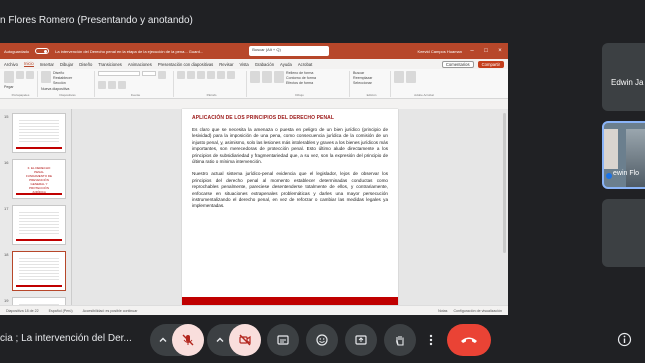 The image size is (645, 363). I want to click on paste-icon, so click(9, 77).